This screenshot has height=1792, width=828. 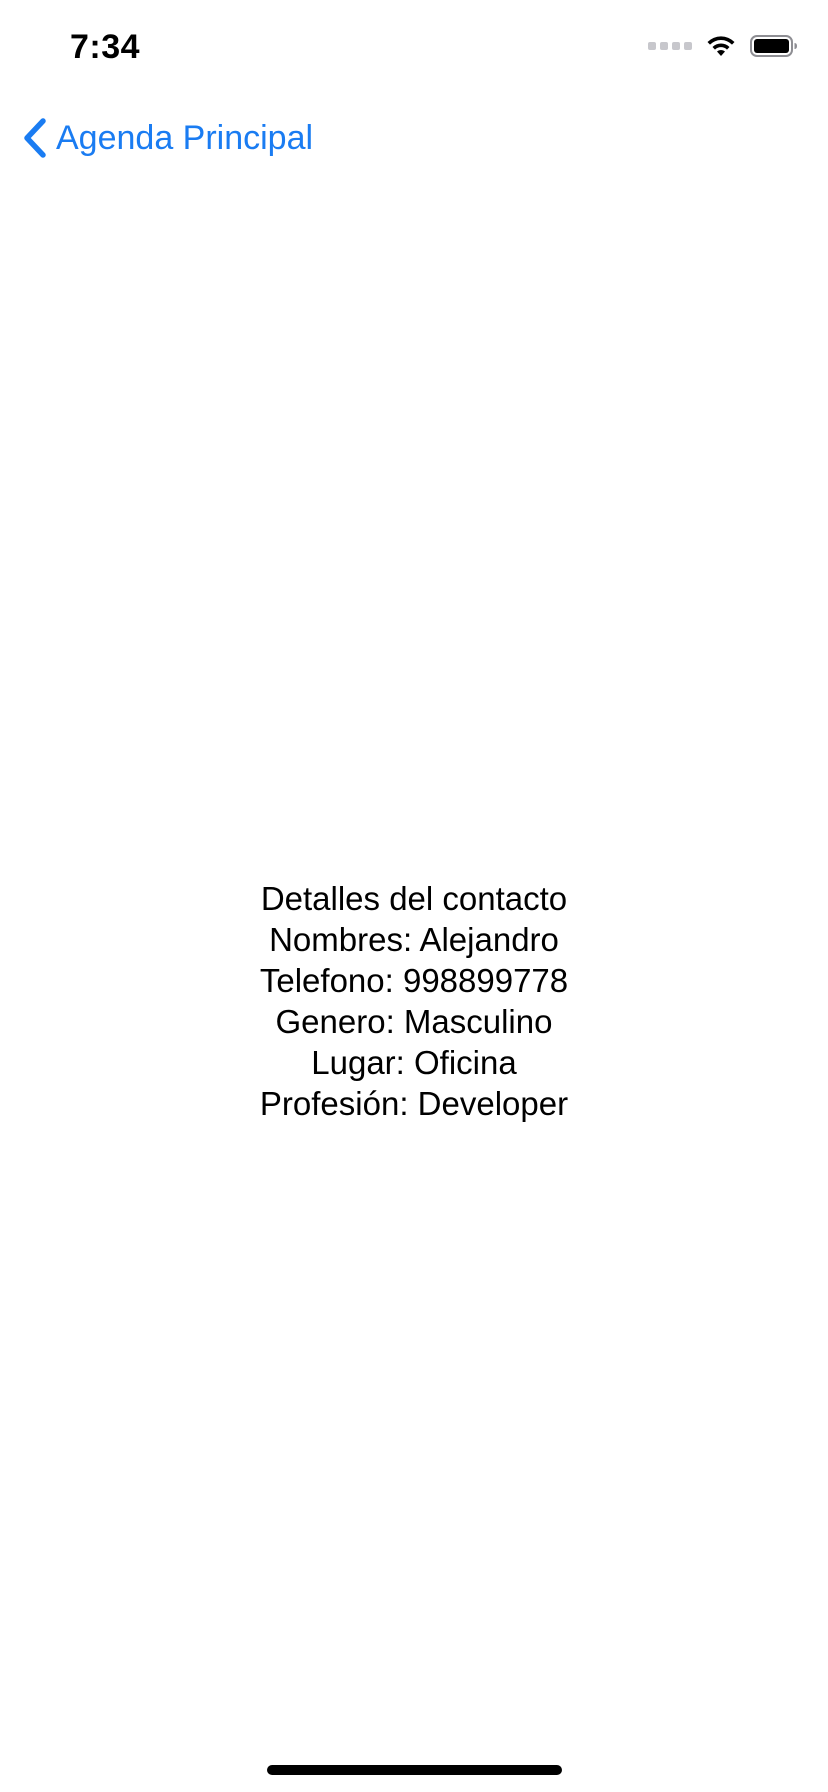 What do you see at coordinates (105, 47) in the screenshot?
I see `status-time: 7:34` at bounding box center [105, 47].